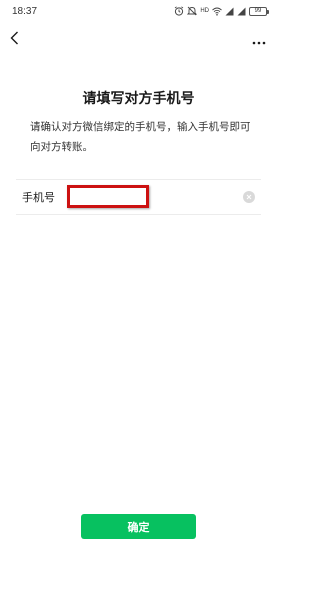 The image size is (320, 600). What do you see at coordinates (38, 197) in the screenshot?
I see `phone-label: 手机号` at bounding box center [38, 197].